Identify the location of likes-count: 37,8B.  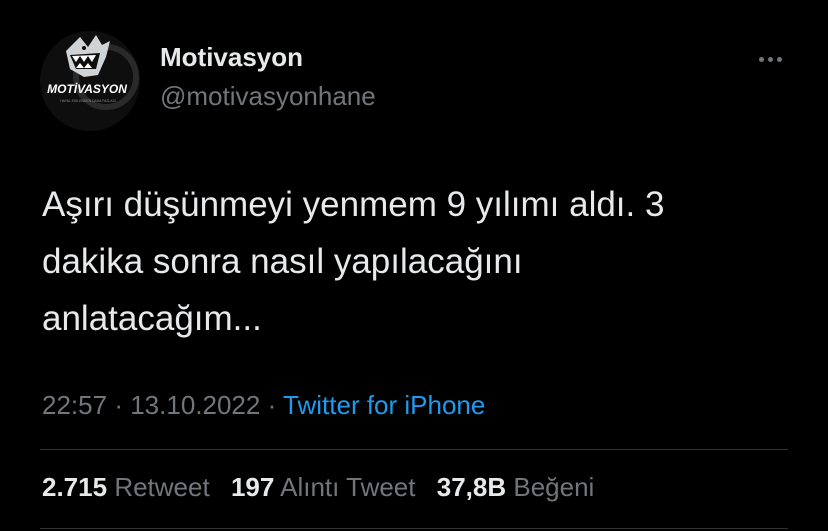
(471, 487).